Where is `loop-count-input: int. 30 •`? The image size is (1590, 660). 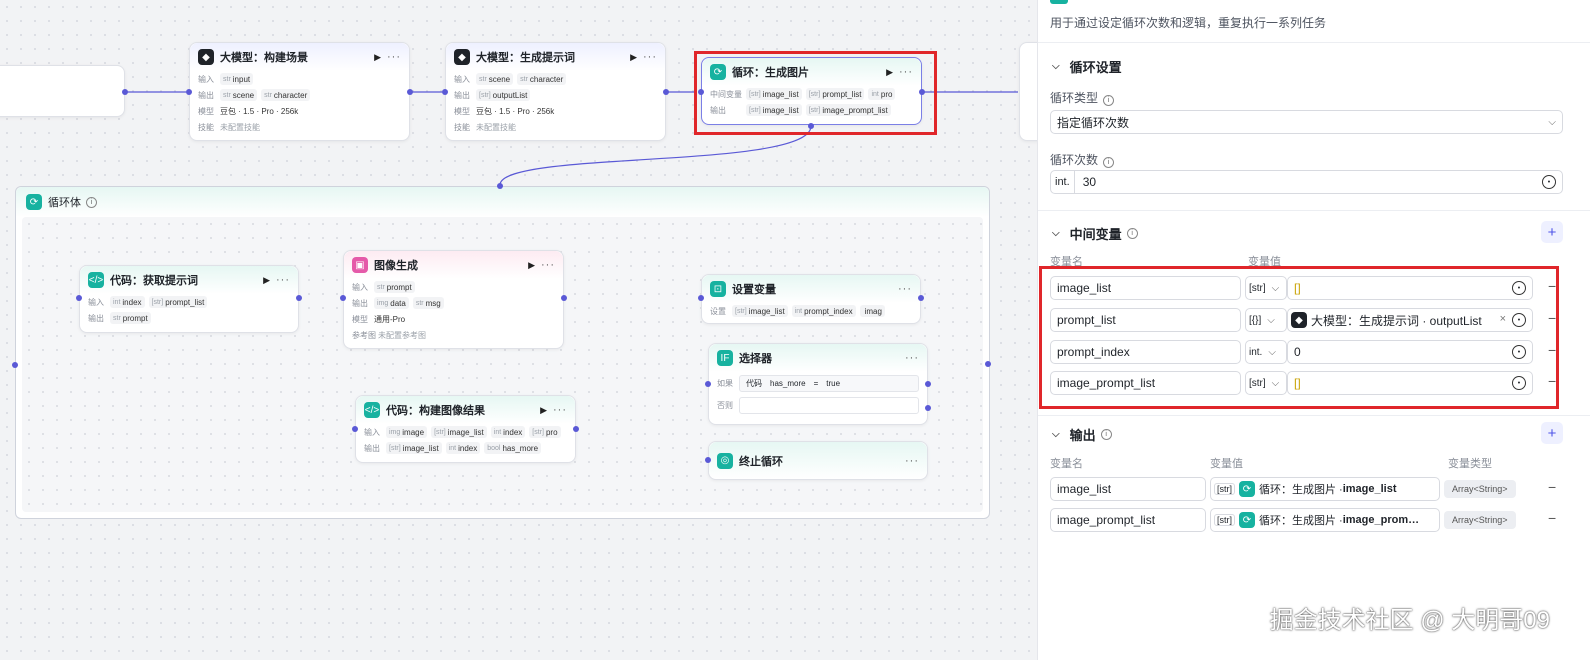
loop-count-input: int. 30 • is located at coordinates (1306, 182).